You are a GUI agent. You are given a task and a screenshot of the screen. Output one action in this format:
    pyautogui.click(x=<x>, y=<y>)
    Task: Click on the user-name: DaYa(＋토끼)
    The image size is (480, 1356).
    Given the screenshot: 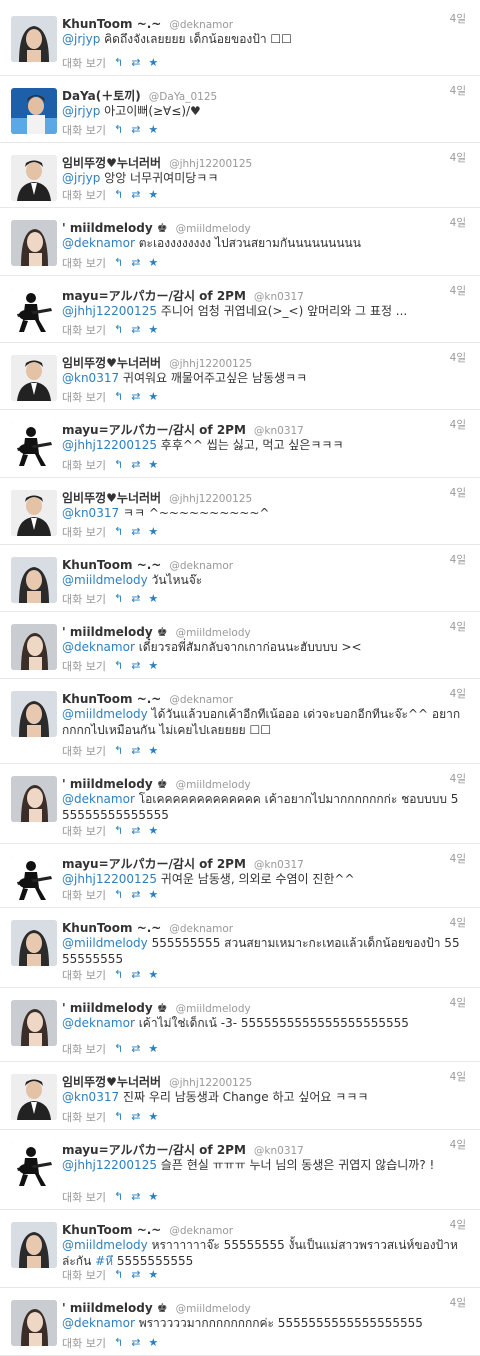 What is the action you would take?
    pyautogui.click(x=101, y=96)
    